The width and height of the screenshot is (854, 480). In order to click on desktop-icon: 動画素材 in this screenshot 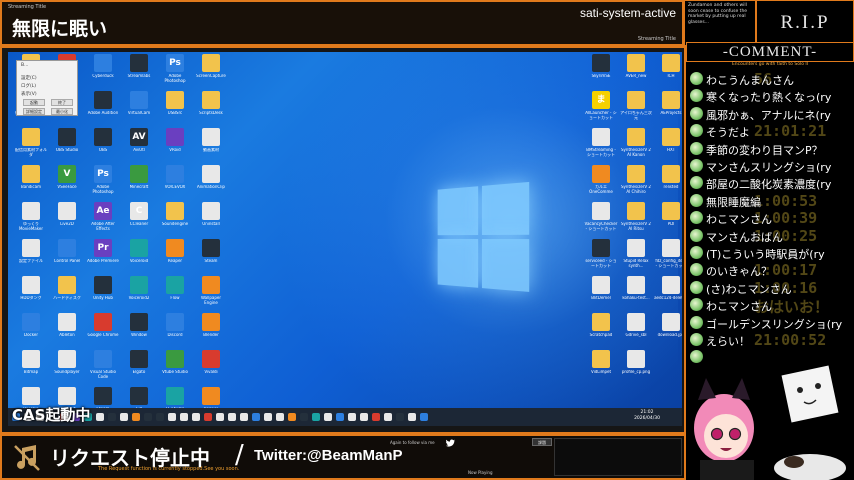, I will do `click(211, 146)`.